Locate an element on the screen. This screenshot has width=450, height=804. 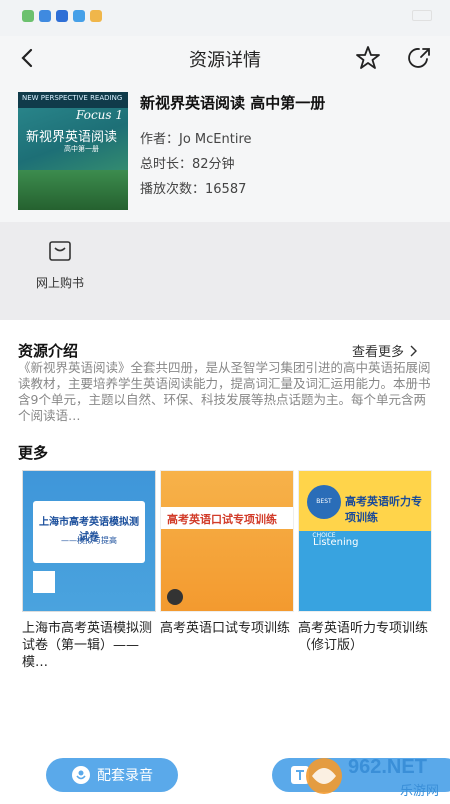
page-title: 资源详情 is located at coordinates (225, 60).